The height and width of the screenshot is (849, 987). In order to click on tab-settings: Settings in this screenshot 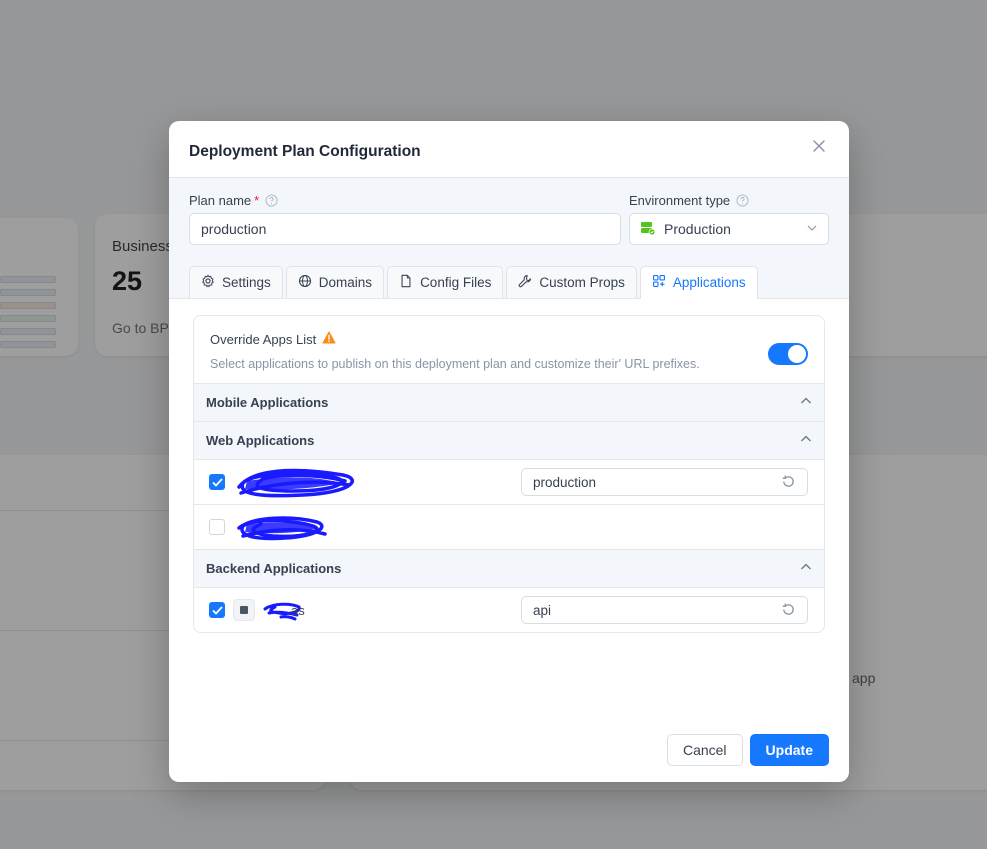, I will do `click(236, 282)`.